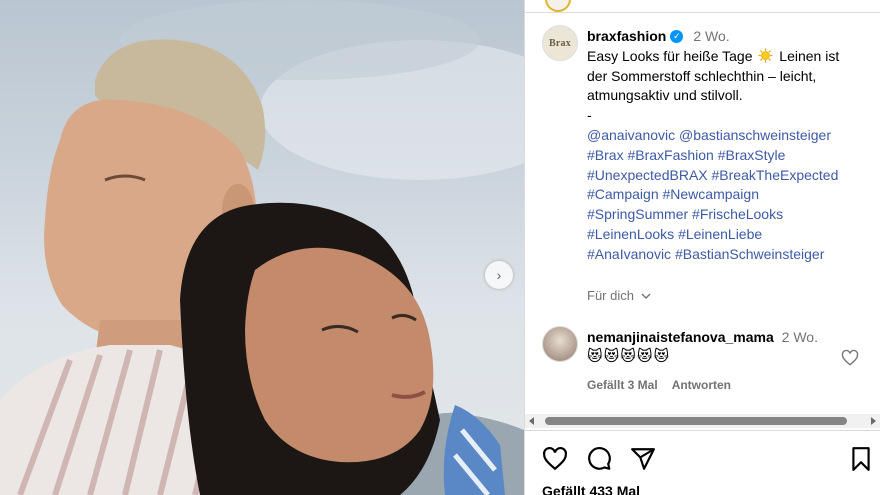 The width and height of the screenshot is (880, 495). I want to click on scrollbar-thumb, so click(696, 421).